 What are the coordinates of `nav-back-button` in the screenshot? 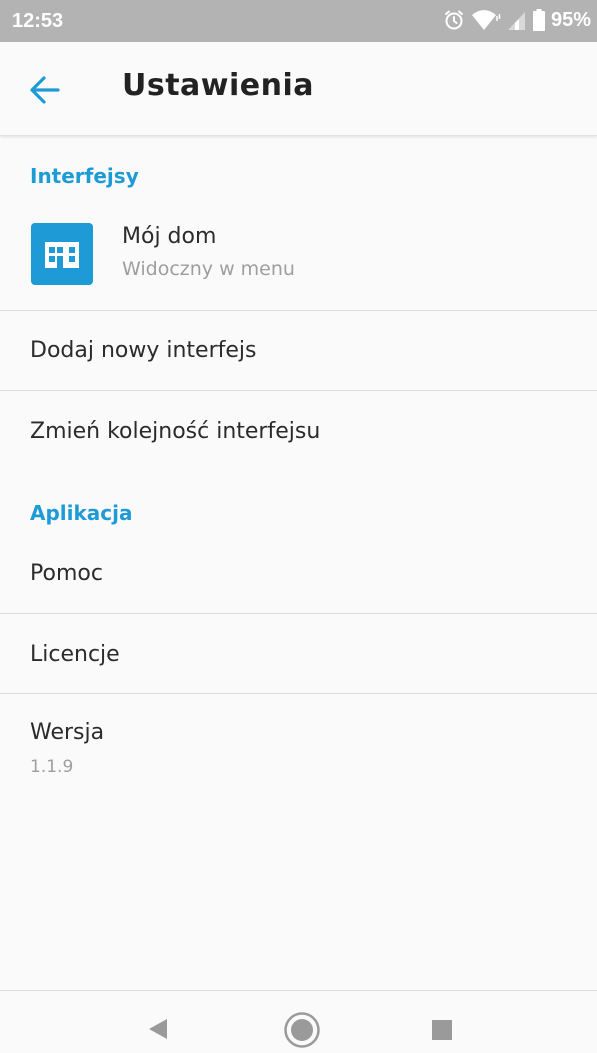 It's located at (157, 1031).